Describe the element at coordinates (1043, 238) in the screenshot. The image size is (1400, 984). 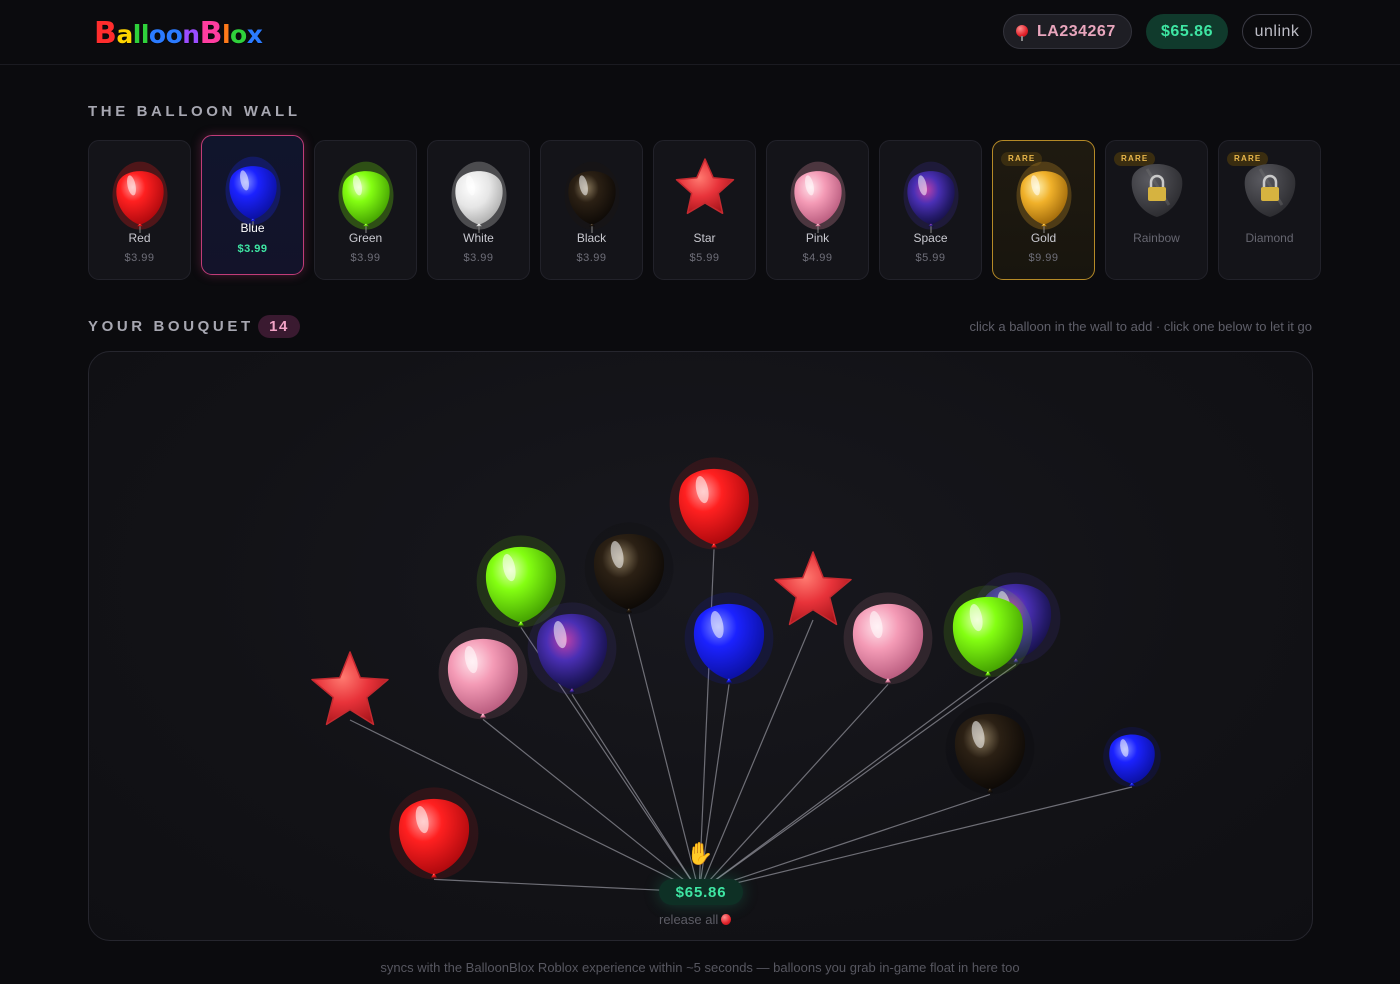
I see `wall-item-name: Gold` at that location.